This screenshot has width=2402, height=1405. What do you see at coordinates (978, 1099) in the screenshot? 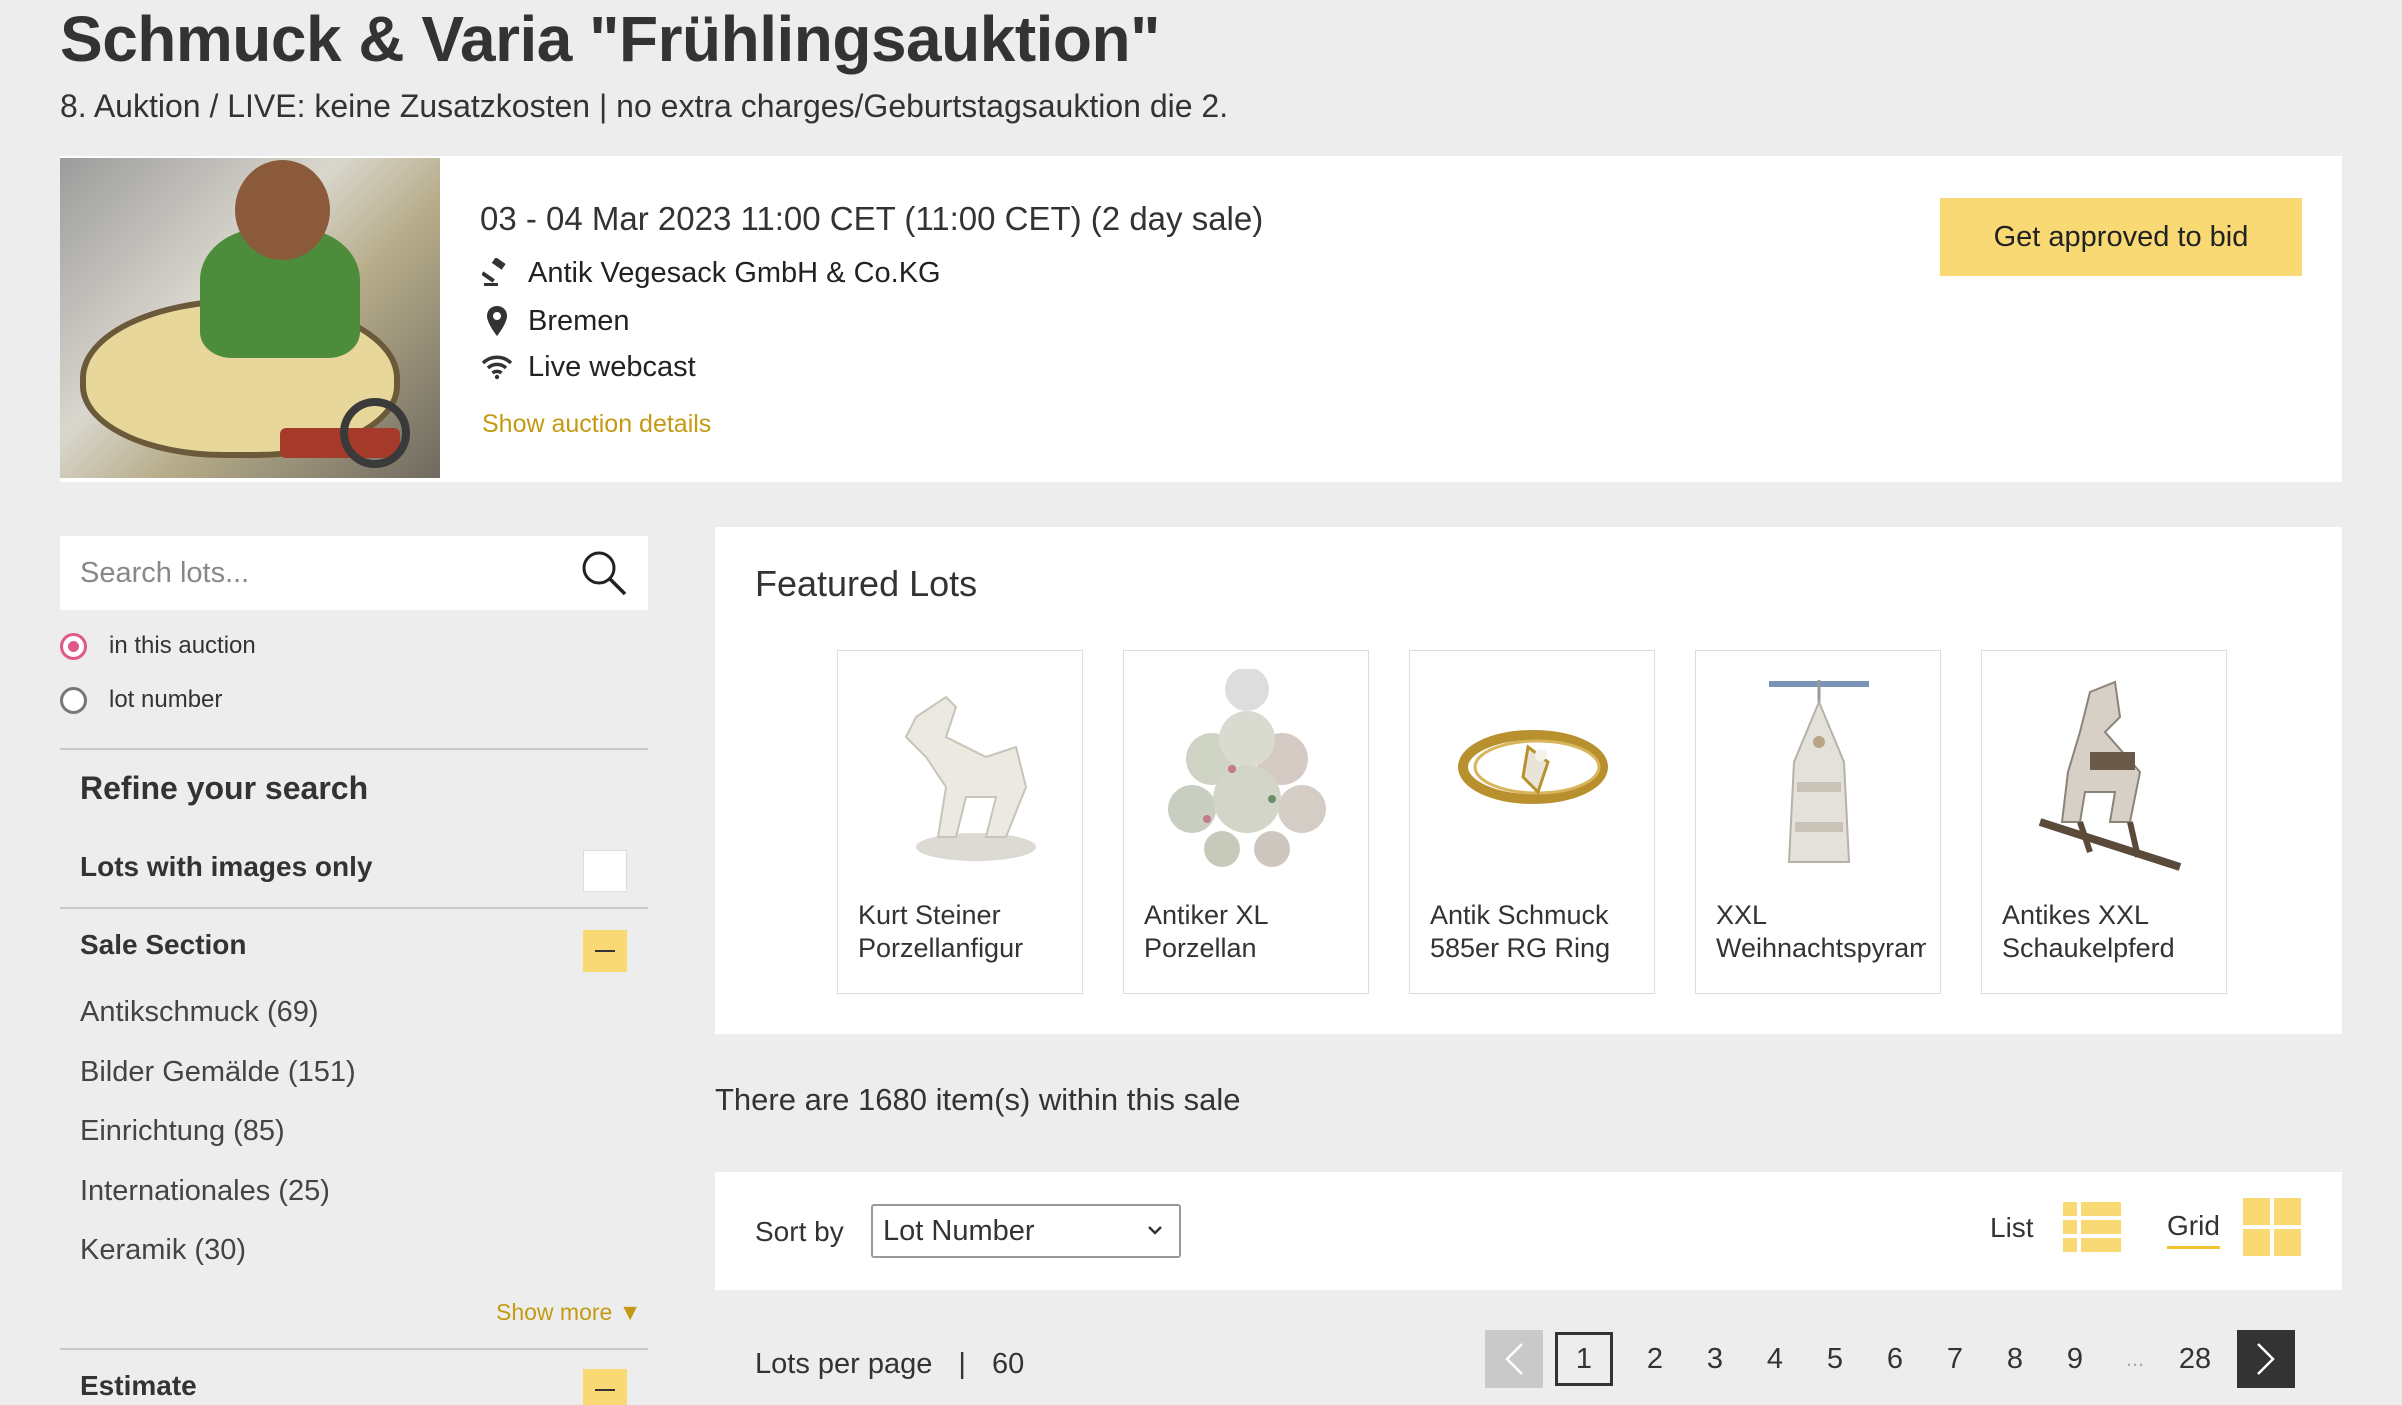
I see `result-count: There are 1680 item(s) within this sale` at bounding box center [978, 1099].